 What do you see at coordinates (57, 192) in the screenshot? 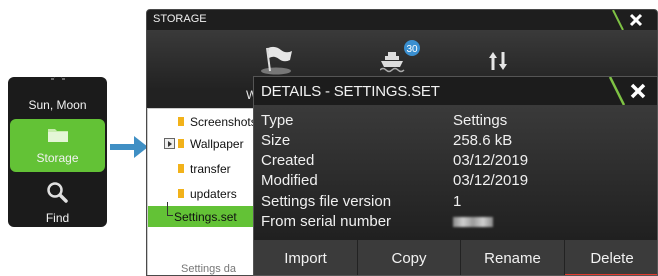
I see `magnifier-icon` at bounding box center [57, 192].